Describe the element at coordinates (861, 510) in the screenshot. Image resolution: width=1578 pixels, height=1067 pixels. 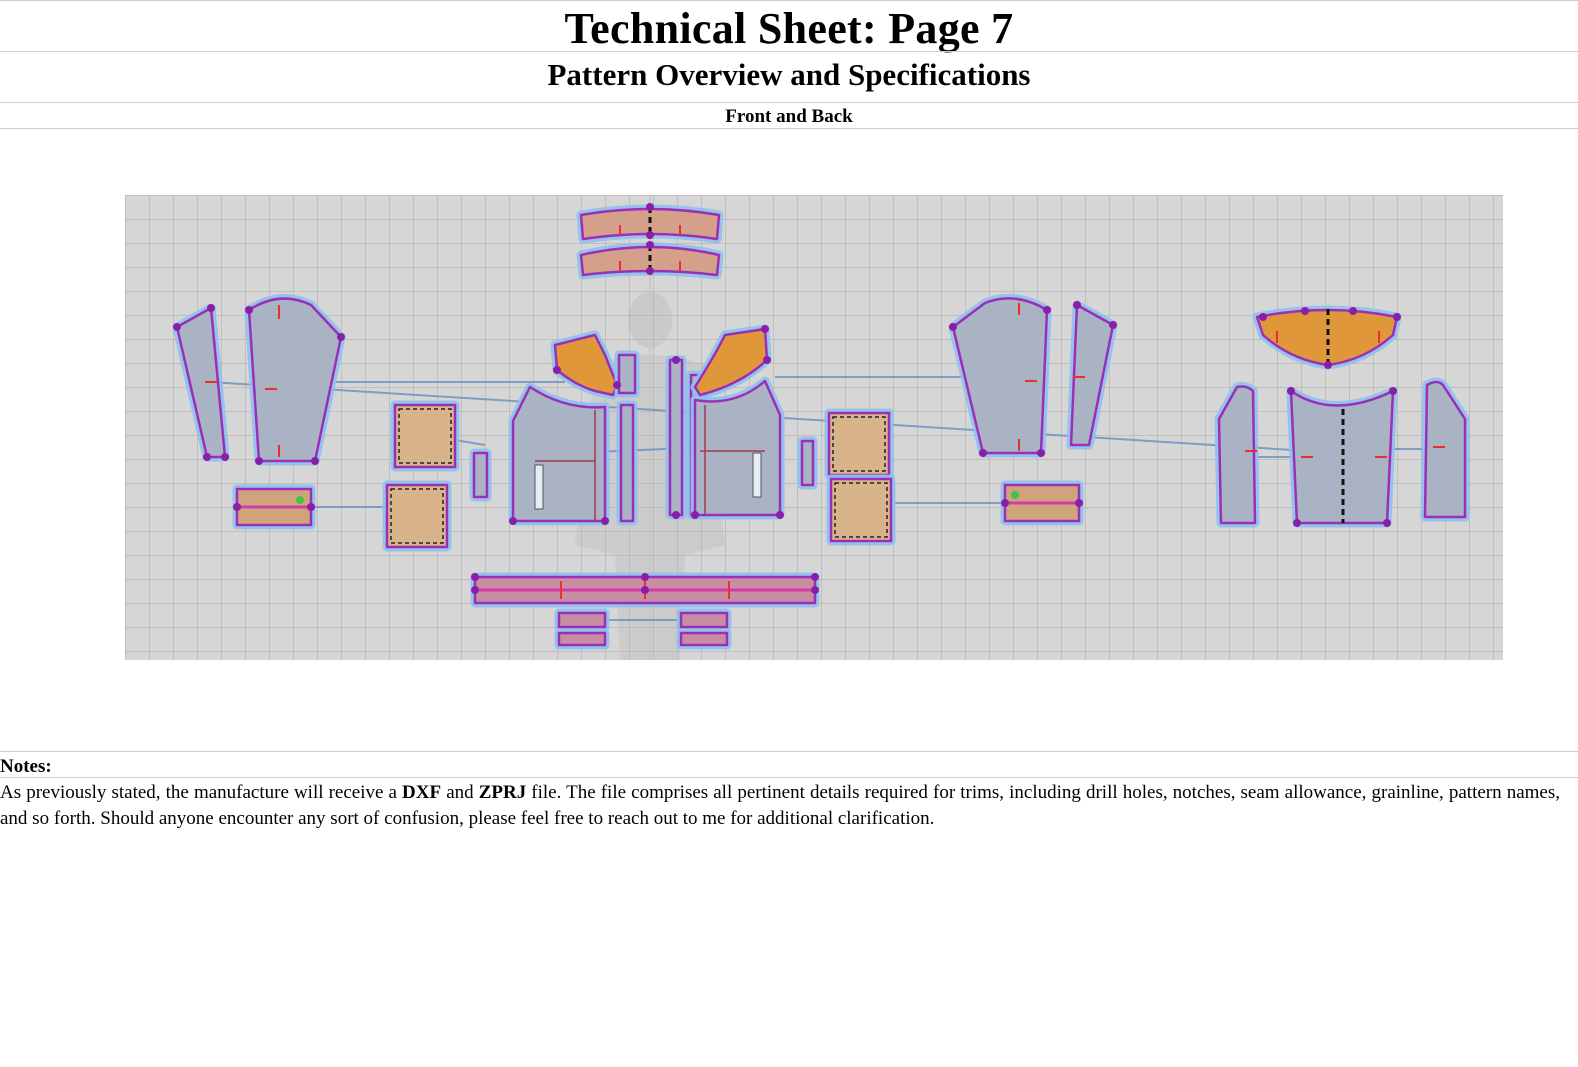
I see `right-pocket-lower` at that location.